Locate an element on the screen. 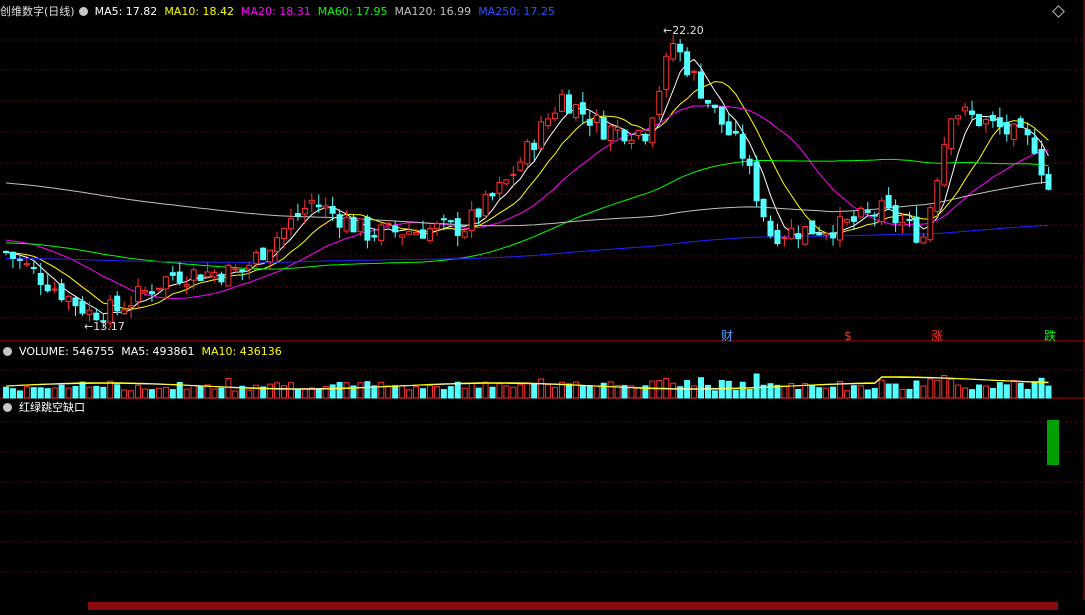 Image resolution: width=1085 pixels, height=615 pixels. ma5-label: MA5: 17.82 is located at coordinates (126, 11).